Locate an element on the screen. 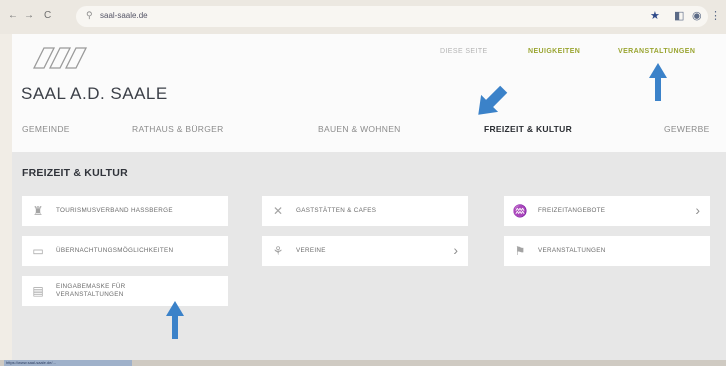  card-label: VERANSTALTUNGEN is located at coordinates (572, 250).